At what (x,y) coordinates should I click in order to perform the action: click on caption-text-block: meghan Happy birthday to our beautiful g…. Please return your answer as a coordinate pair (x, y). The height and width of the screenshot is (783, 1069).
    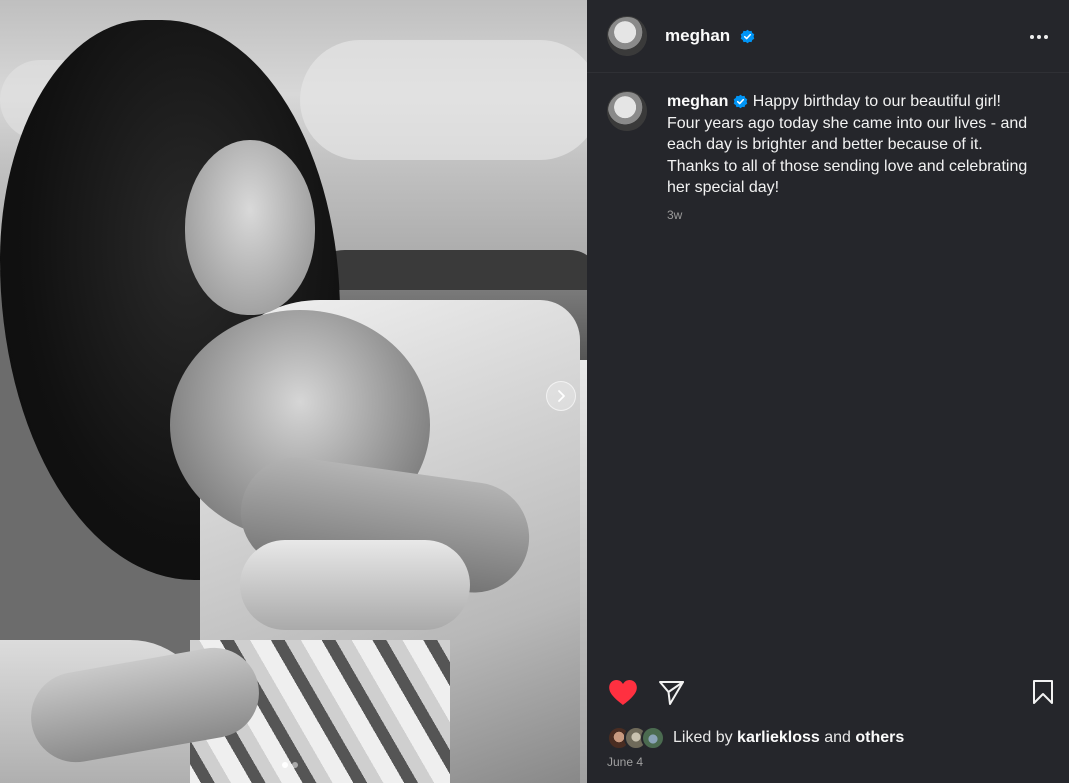
    Looking at the image, I should click on (852, 156).